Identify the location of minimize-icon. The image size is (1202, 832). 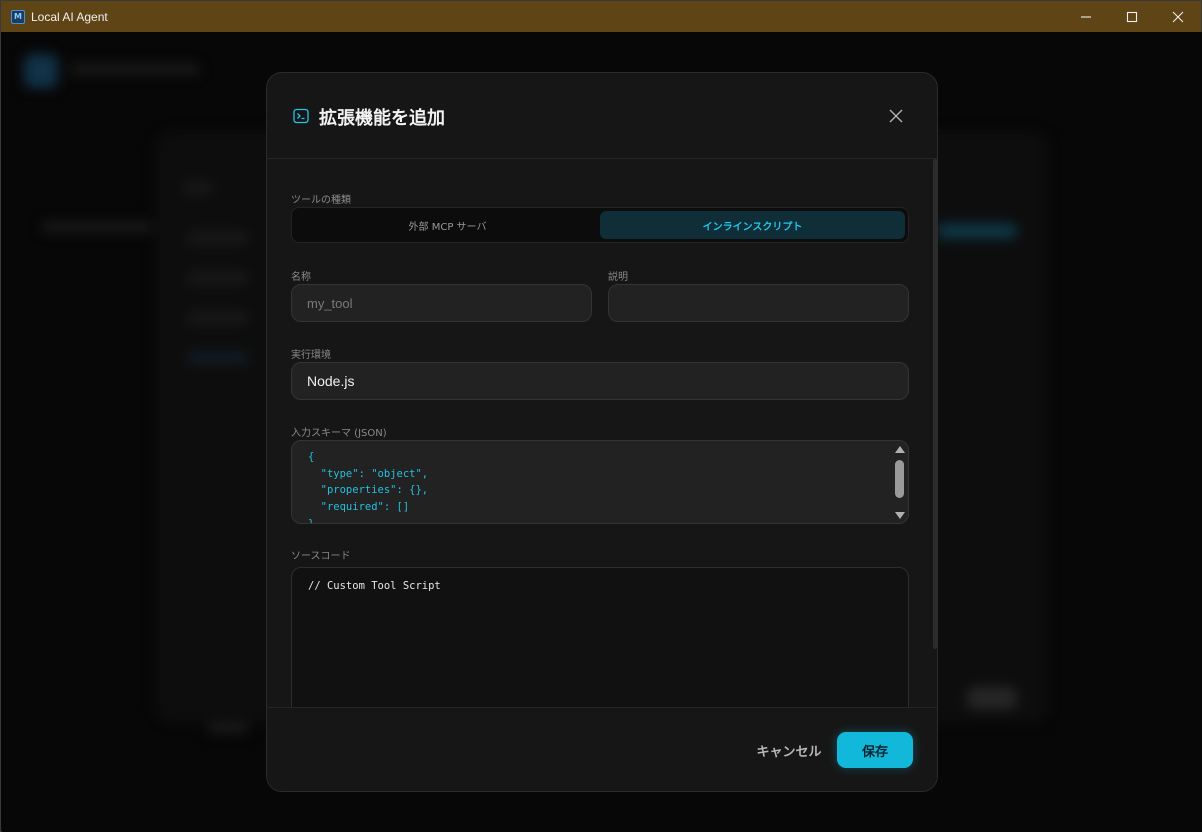
(1086, 16).